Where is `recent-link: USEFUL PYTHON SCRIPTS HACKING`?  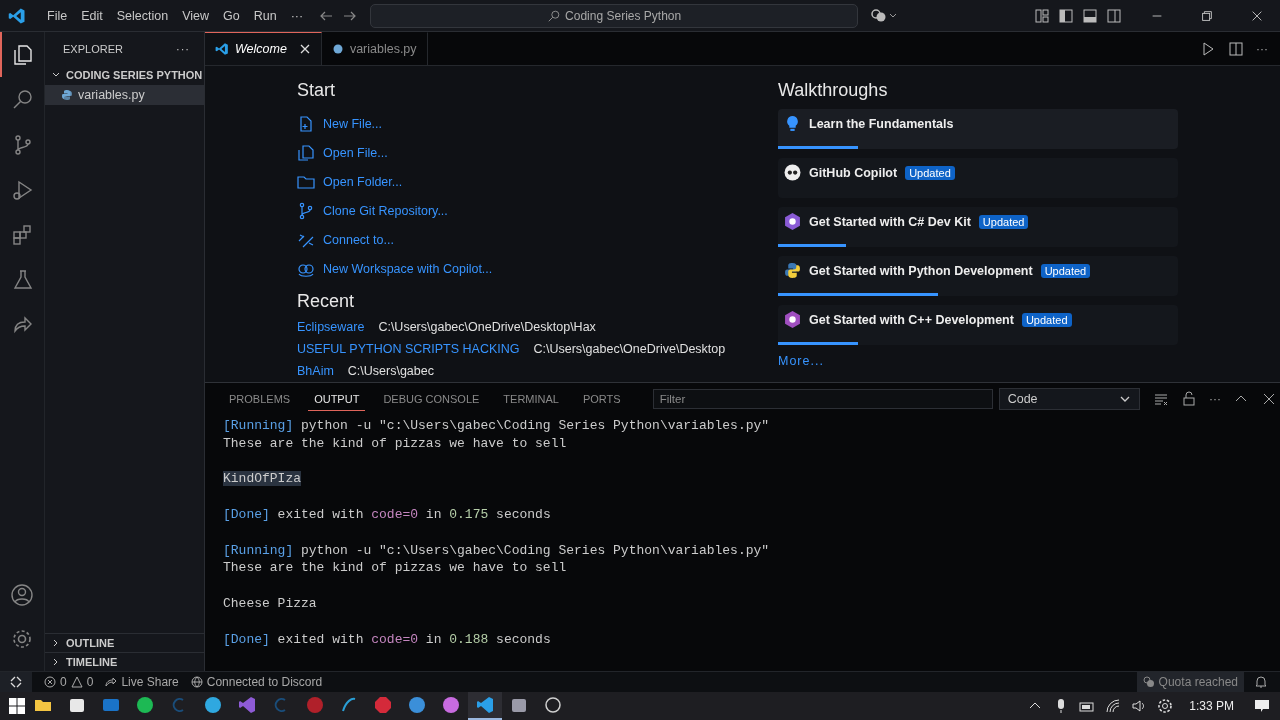
recent-link: USEFUL PYTHON SCRIPTS HACKING is located at coordinates (408, 349).